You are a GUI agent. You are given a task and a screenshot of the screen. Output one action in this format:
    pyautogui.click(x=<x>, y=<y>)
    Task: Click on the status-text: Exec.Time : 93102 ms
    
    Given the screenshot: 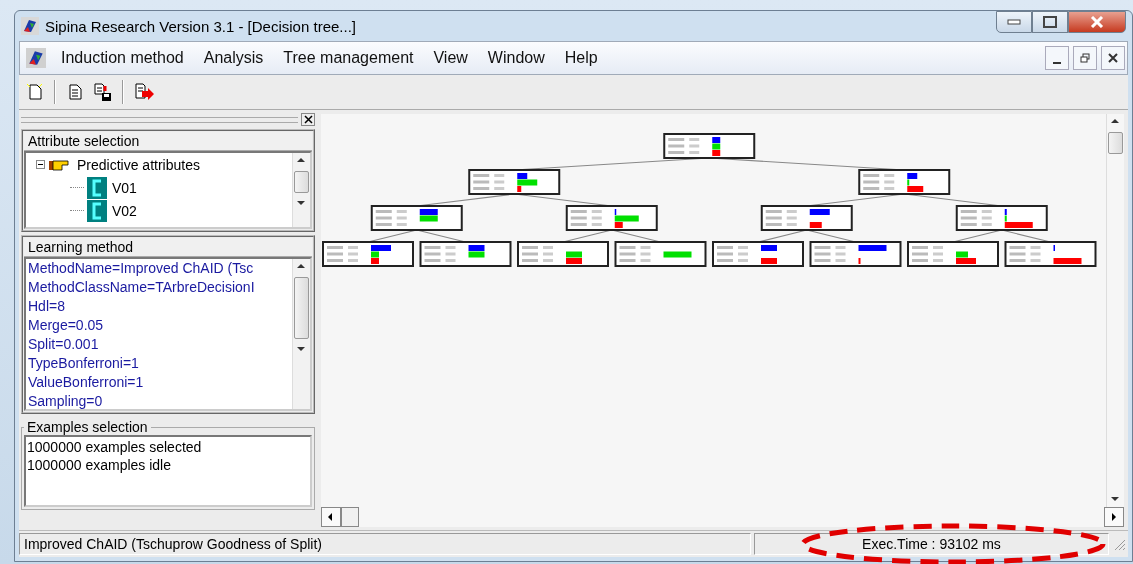 What is the action you would take?
    pyautogui.click(x=931, y=544)
    